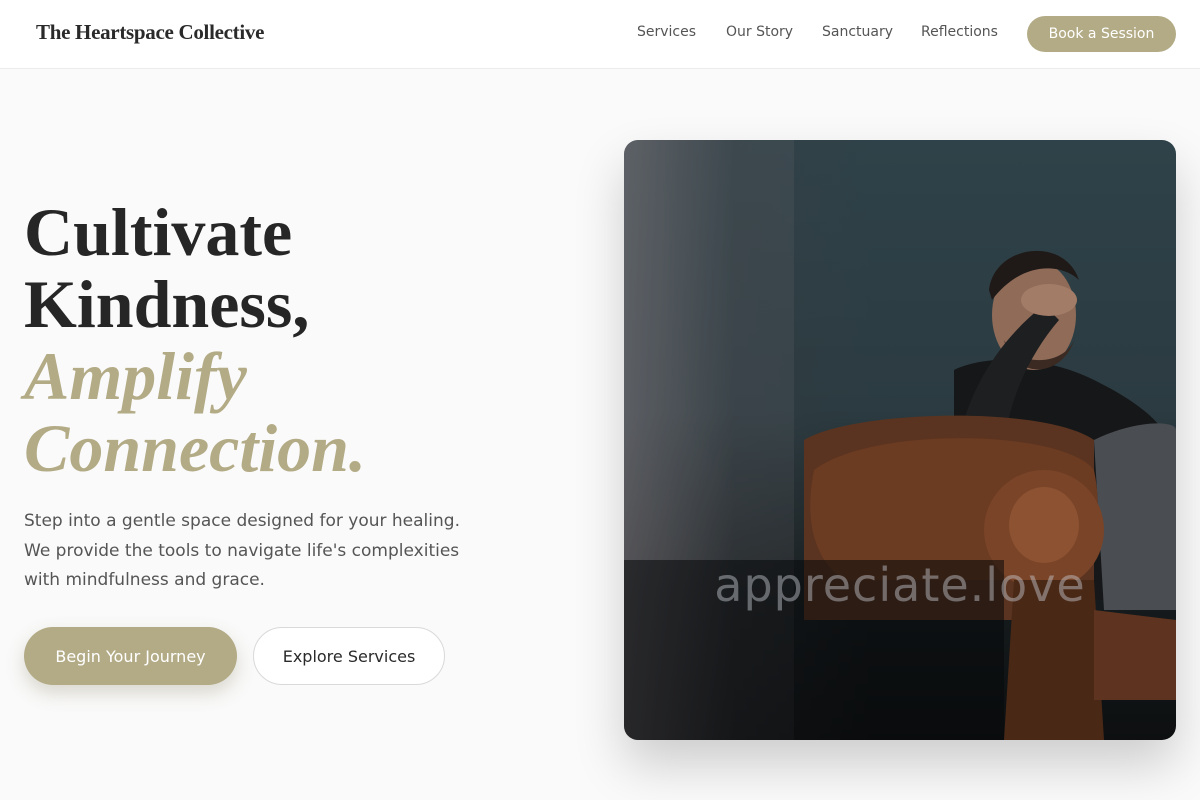  I want to click on hero-title-accent-line: Amplify, so click(135, 376).